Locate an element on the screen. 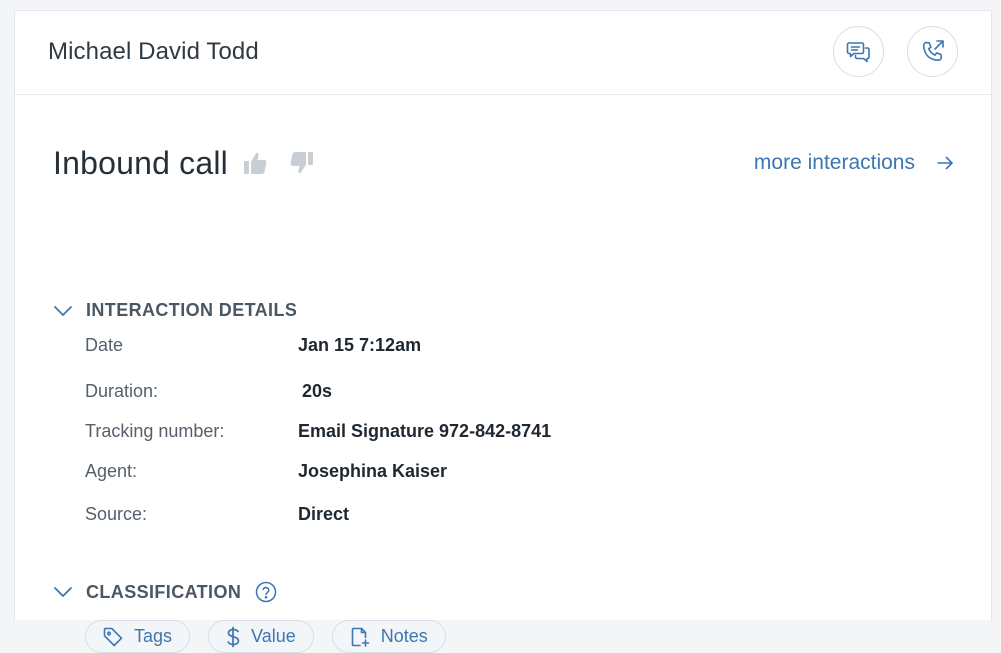 The image size is (1001, 653). detail-label: Duration: is located at coordinates (122, 391).